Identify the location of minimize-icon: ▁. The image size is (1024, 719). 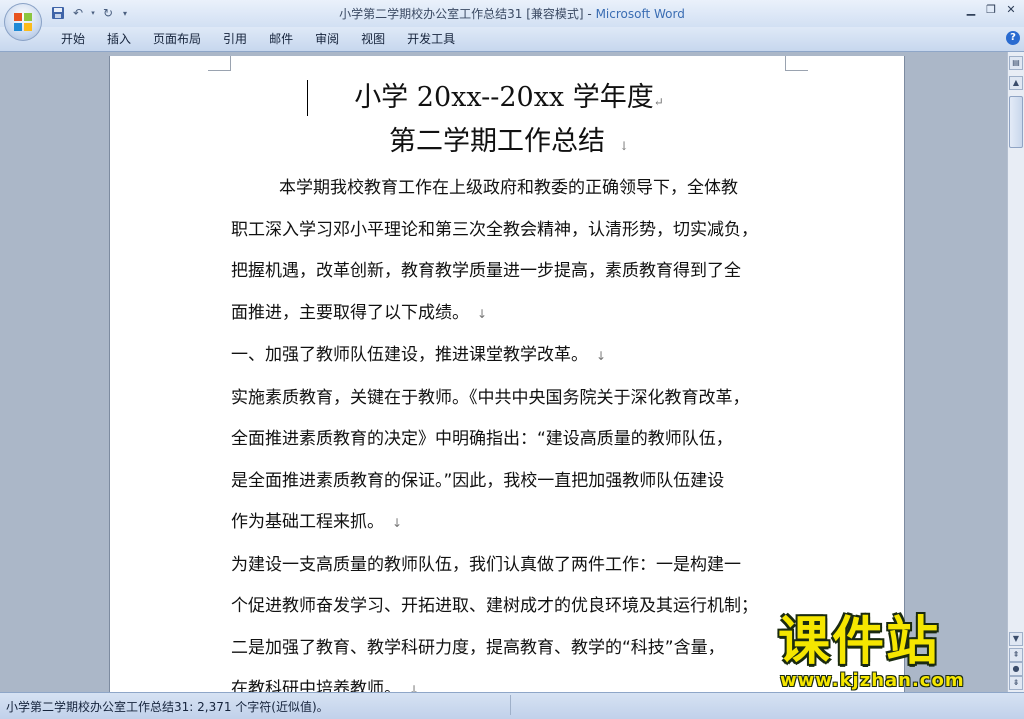
(971, 10).